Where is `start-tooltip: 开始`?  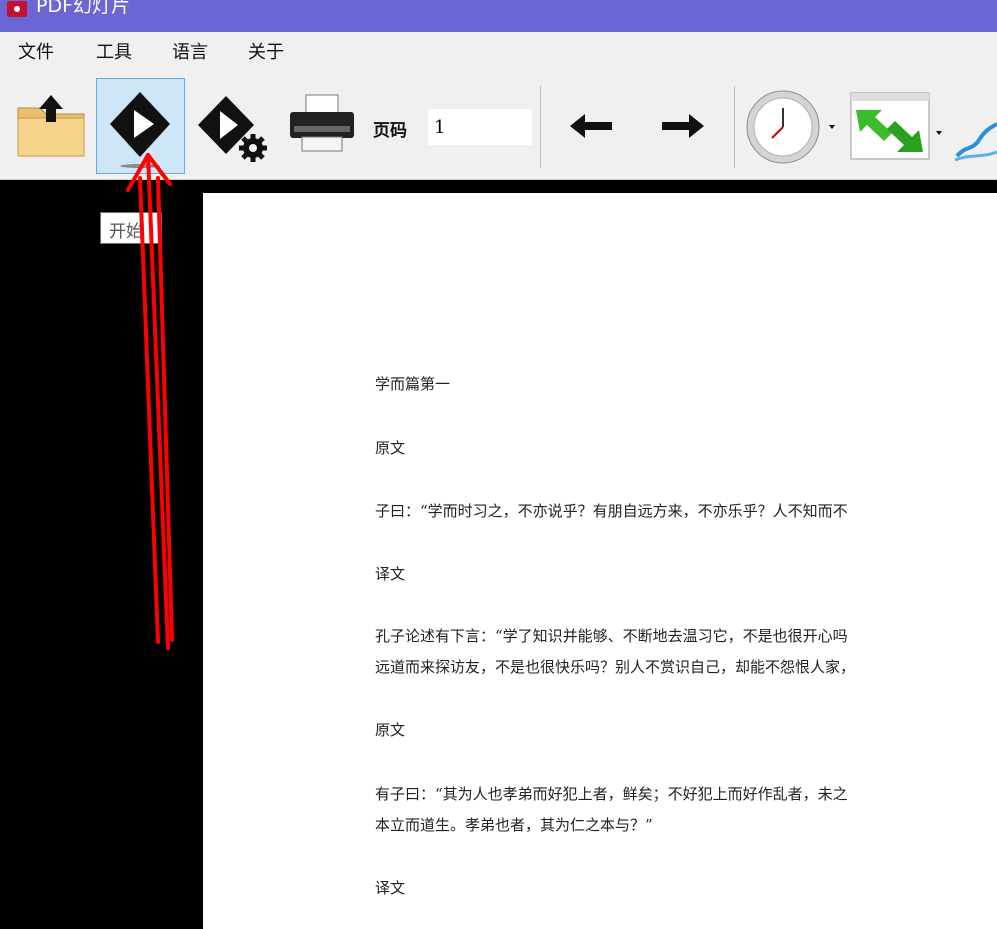 start-tooltip: 开始 is located at coordinates (131, 228).